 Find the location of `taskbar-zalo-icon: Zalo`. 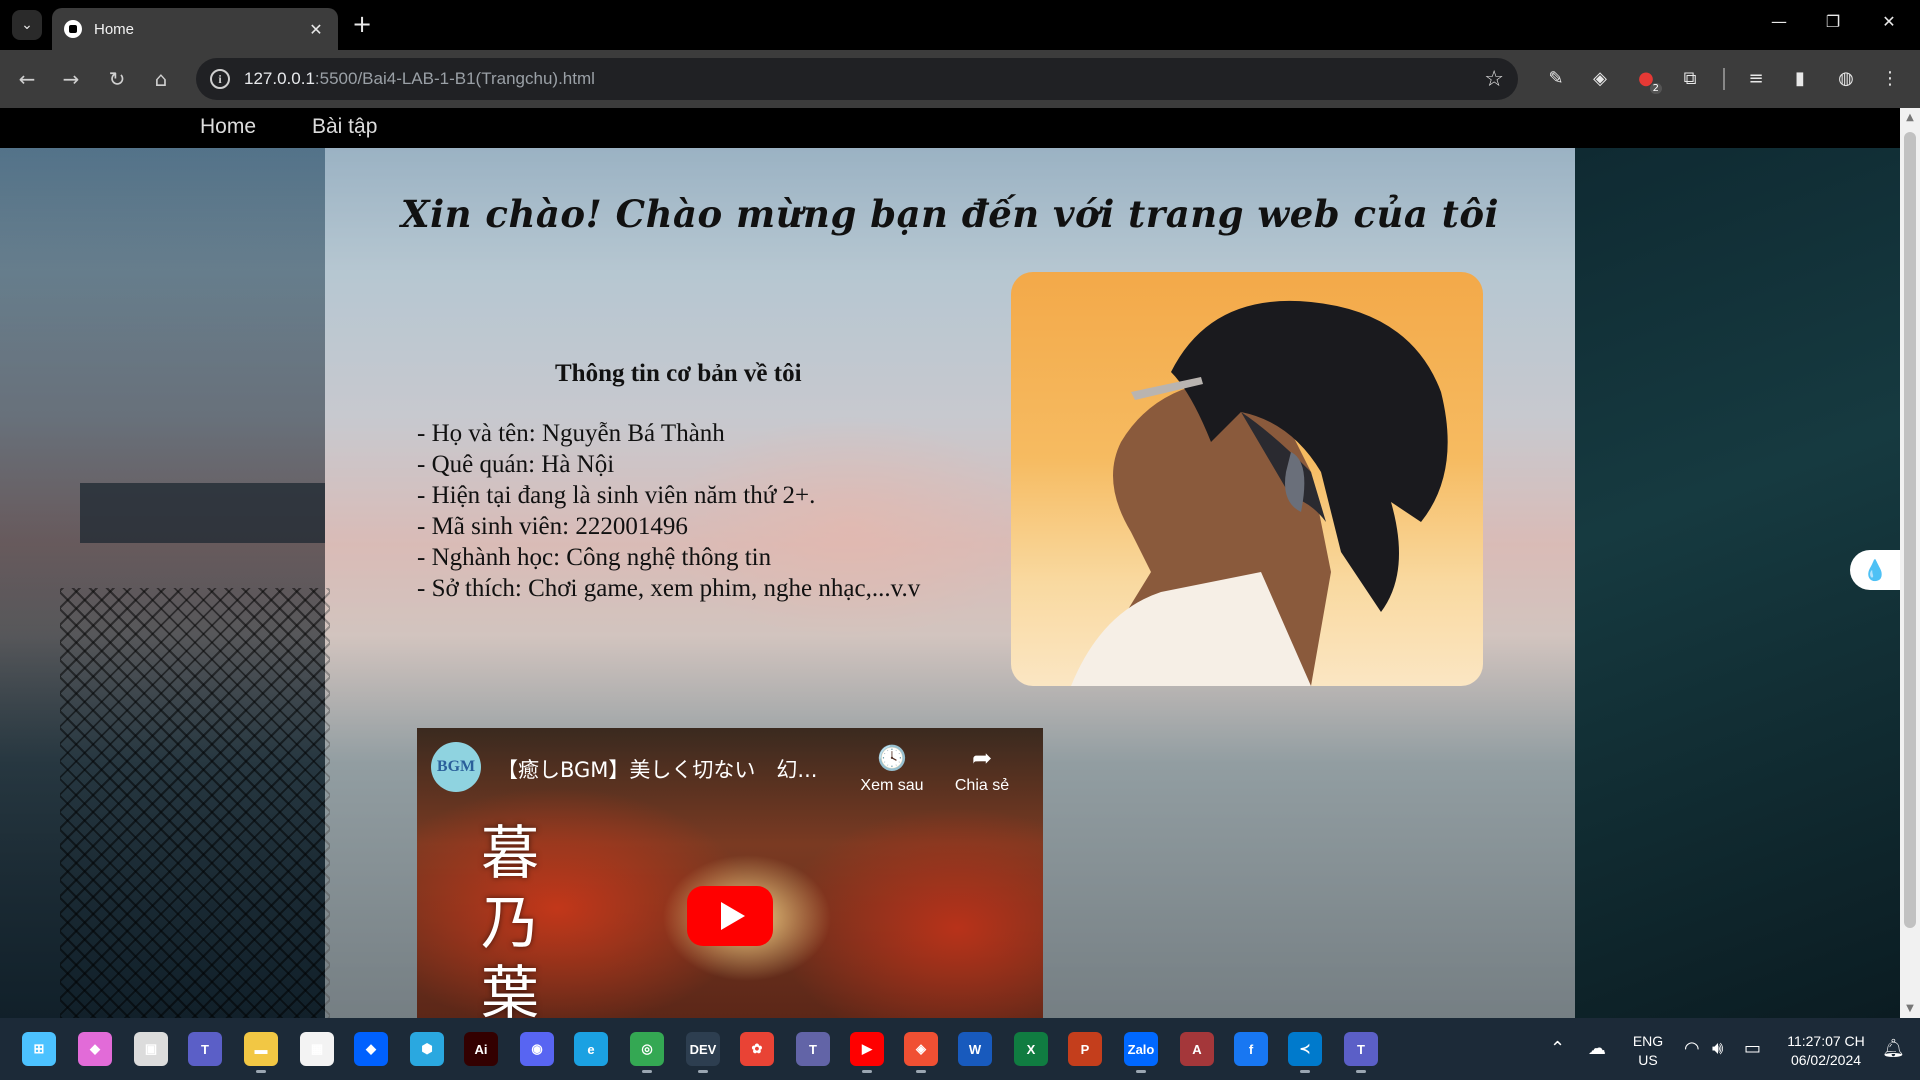

taskbar-zalo-icon: Zalo is located at coordinates (1141, 1049).